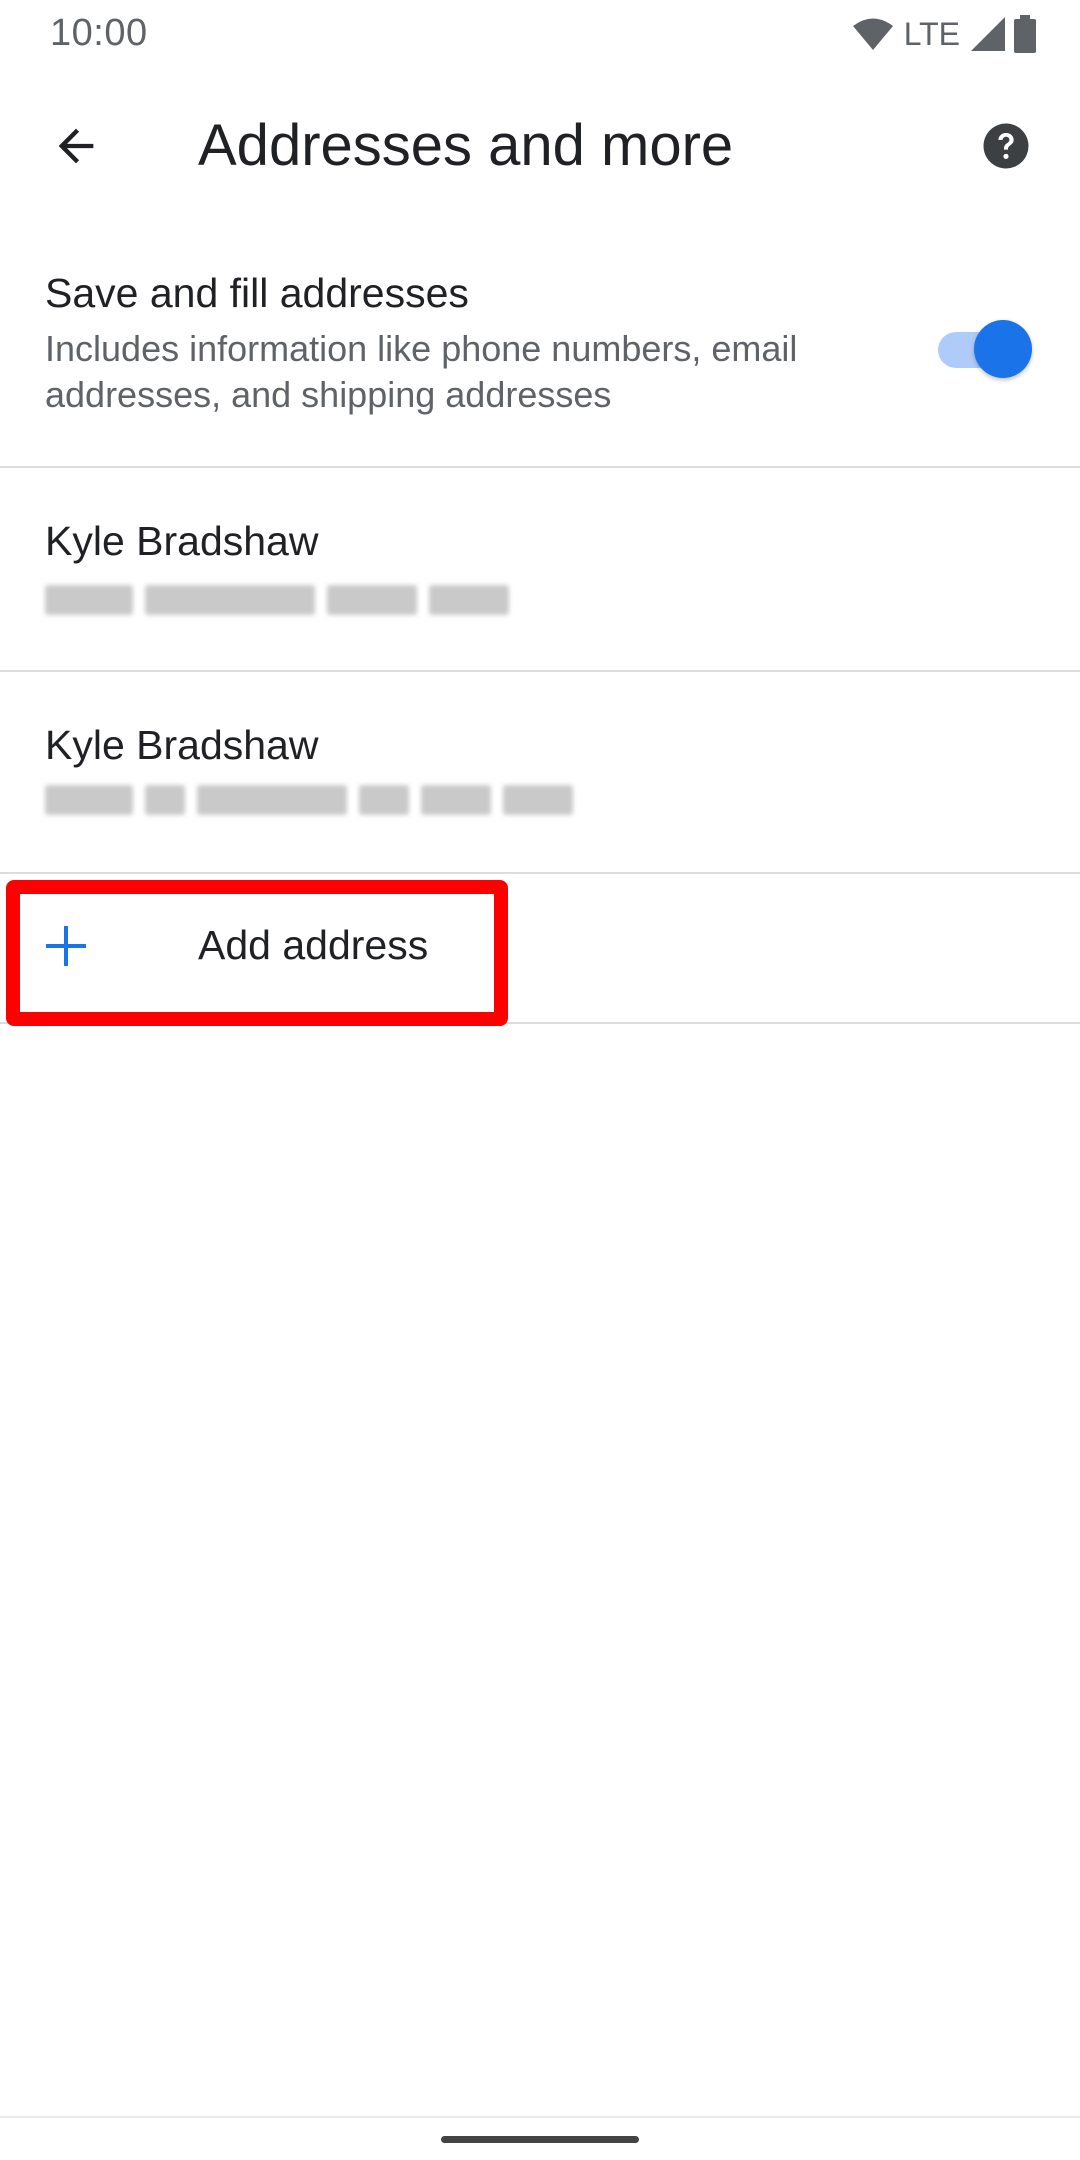 This screenshot has width=1080, height=2160. Describe the element at coordinates (931, 33) in the screenshot. I see `network-type-label: LTE` at that location.